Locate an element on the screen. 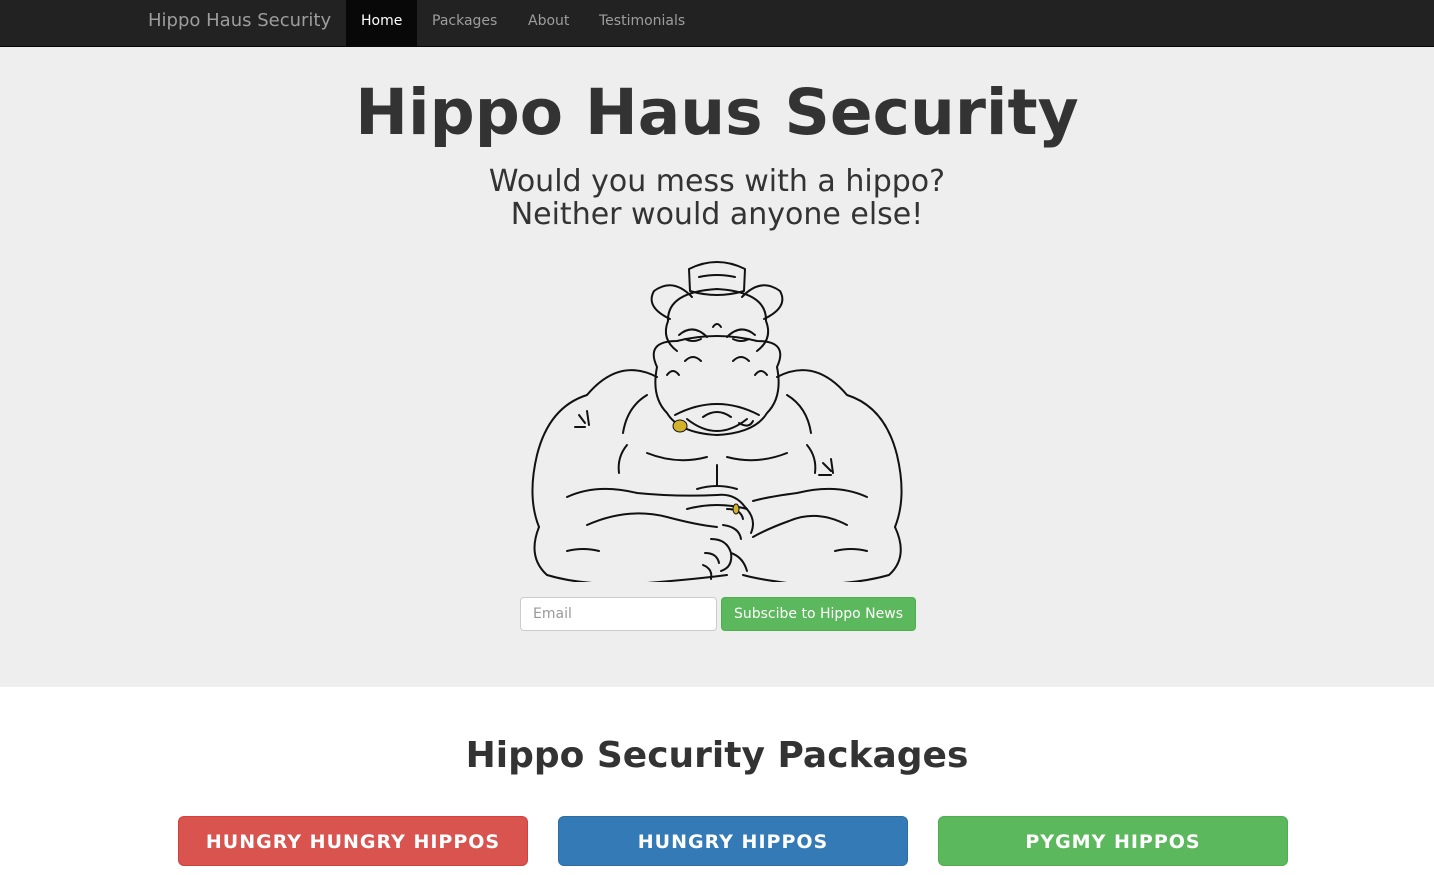 Image resolution: width=1434 pixels, height=875 pixels. email-input is located at coordinates (618, 614).